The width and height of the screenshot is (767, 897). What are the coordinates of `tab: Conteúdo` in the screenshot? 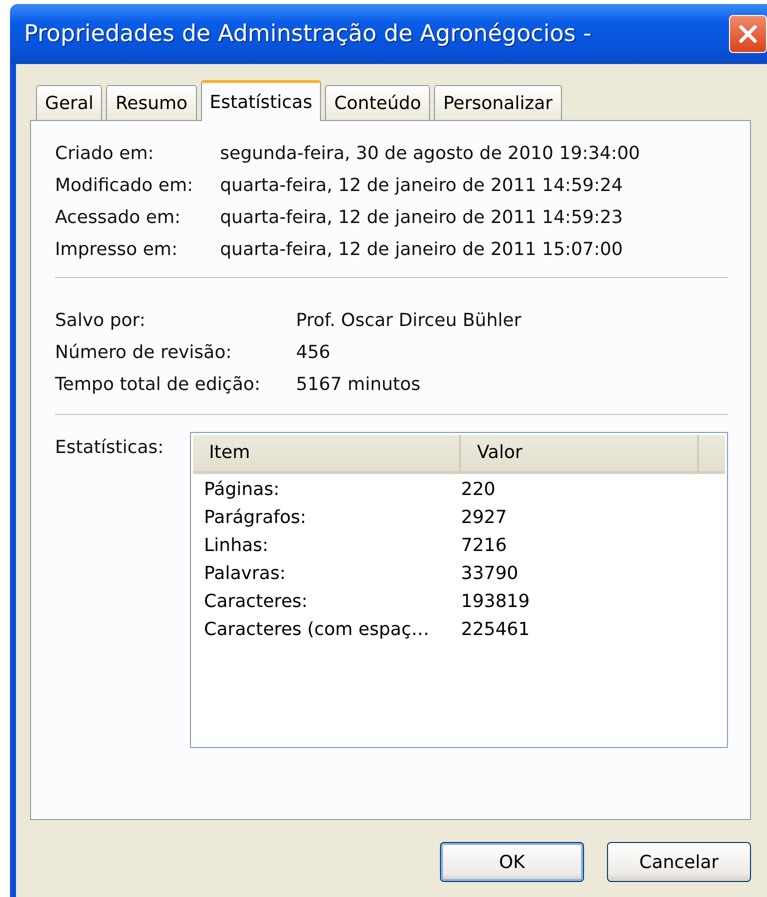 It's located at (377, 102).